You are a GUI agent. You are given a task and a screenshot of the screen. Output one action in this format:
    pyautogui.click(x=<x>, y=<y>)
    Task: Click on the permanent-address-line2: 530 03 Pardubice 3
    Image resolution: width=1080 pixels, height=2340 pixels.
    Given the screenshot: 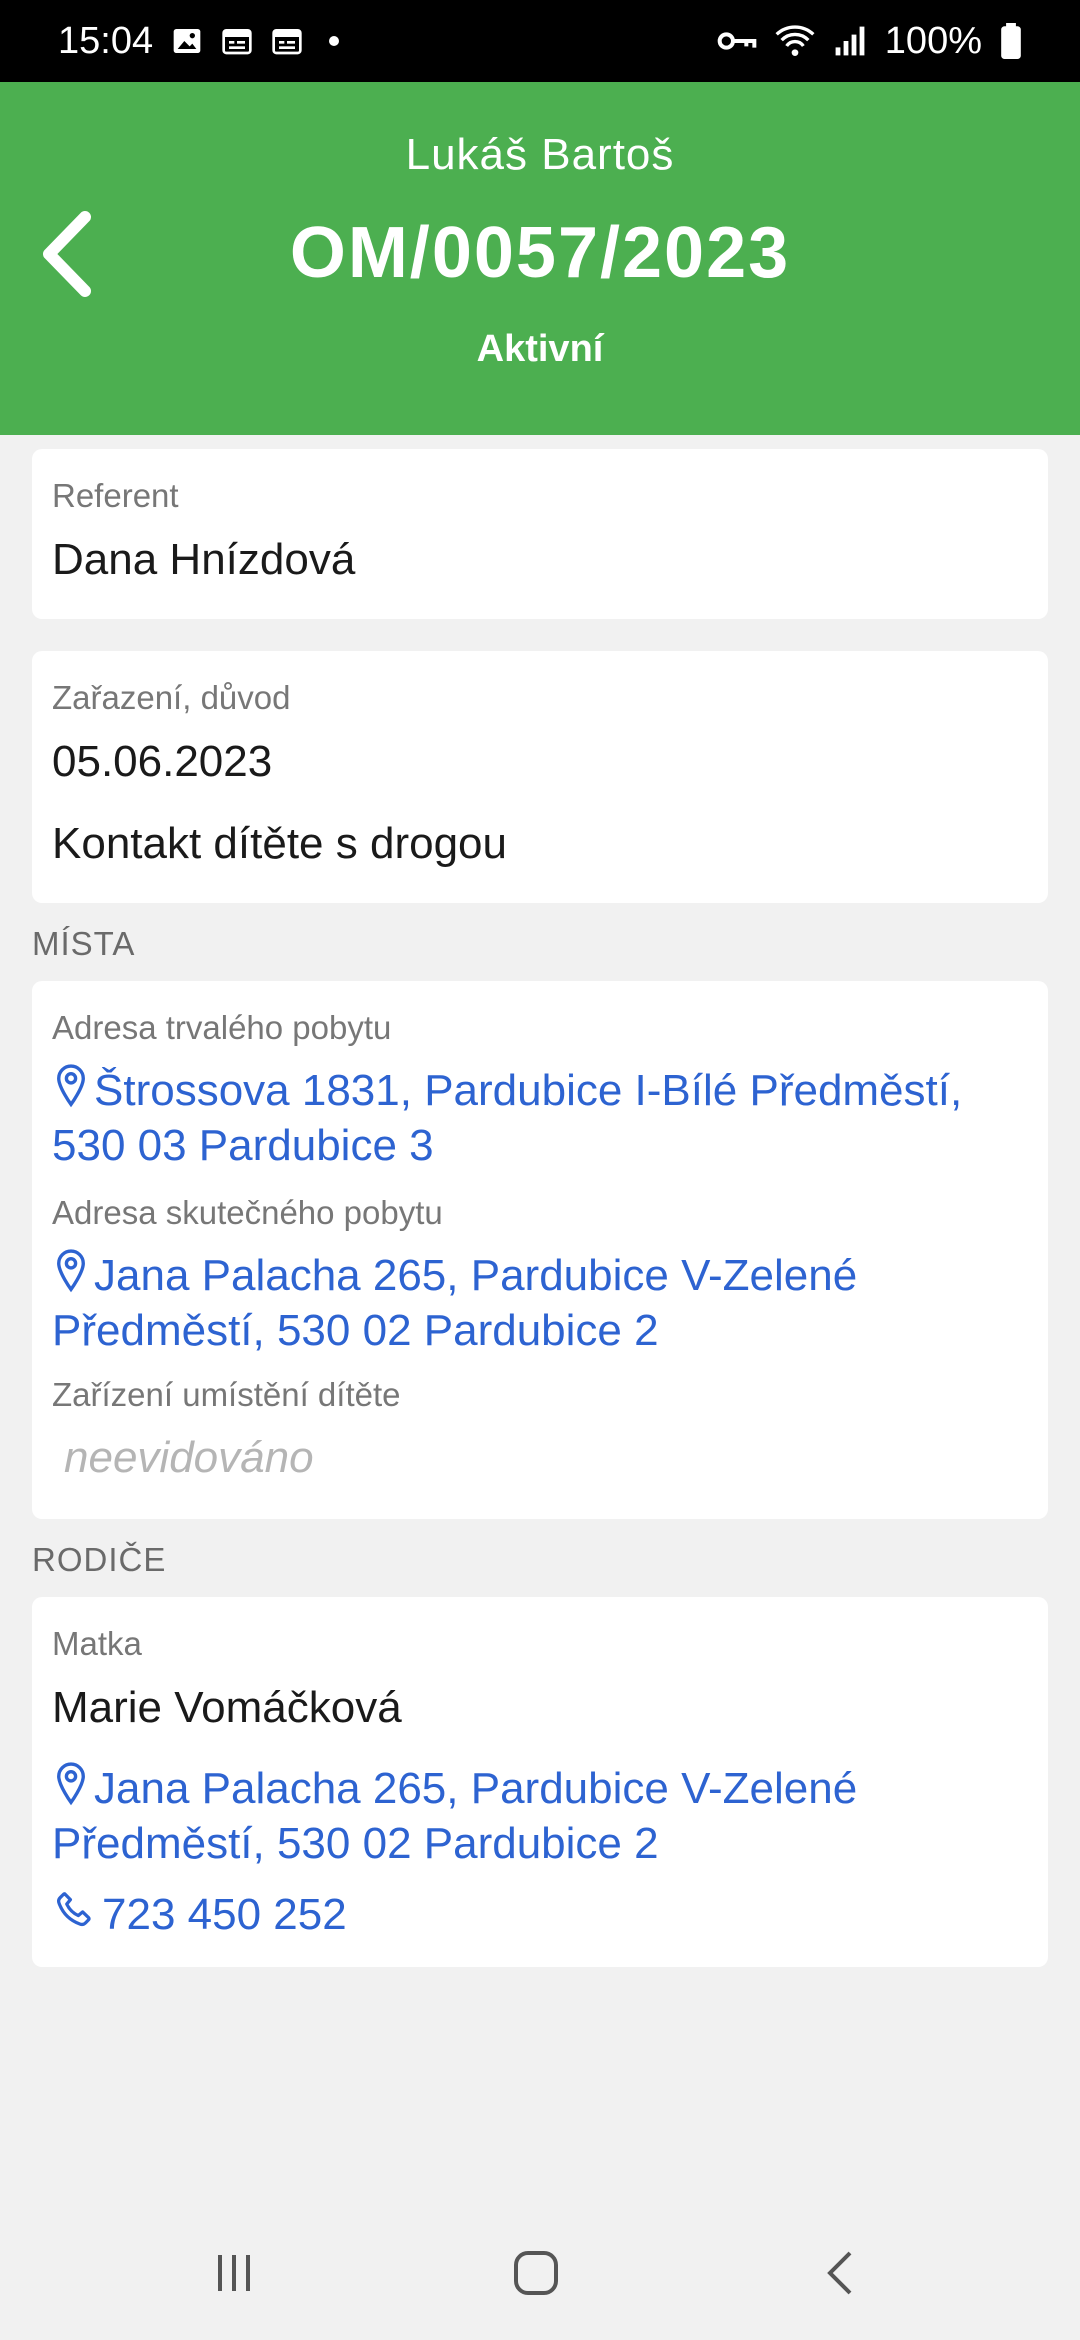 What is the action you would take?
    pyautogui.click(x=243, y=1145)
    